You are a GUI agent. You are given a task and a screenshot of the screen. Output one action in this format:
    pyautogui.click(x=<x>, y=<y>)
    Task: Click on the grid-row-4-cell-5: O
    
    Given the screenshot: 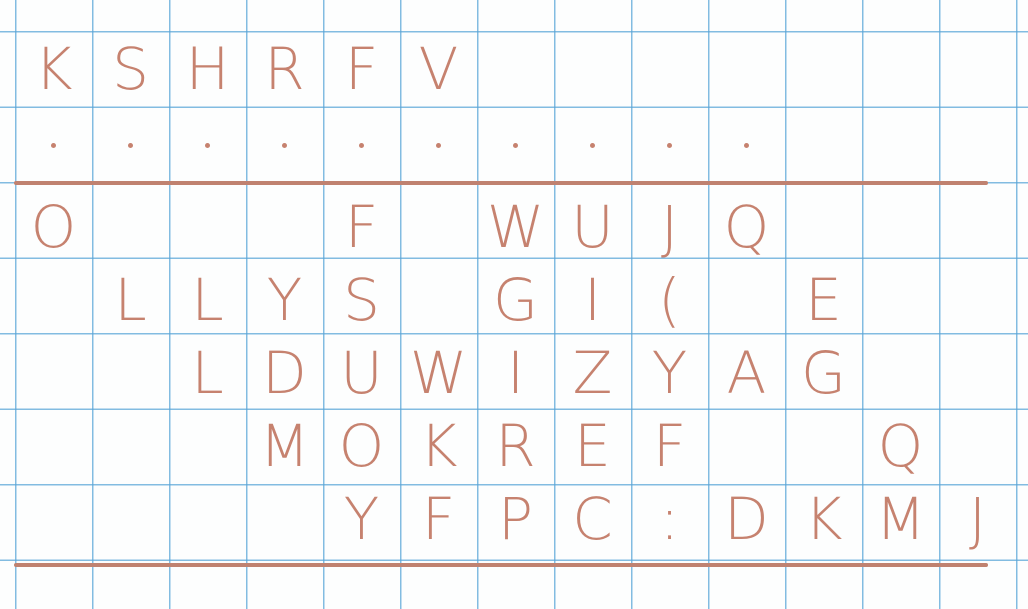 What is the action you would take?
    pyautogui.click(x=361, y=446)
    